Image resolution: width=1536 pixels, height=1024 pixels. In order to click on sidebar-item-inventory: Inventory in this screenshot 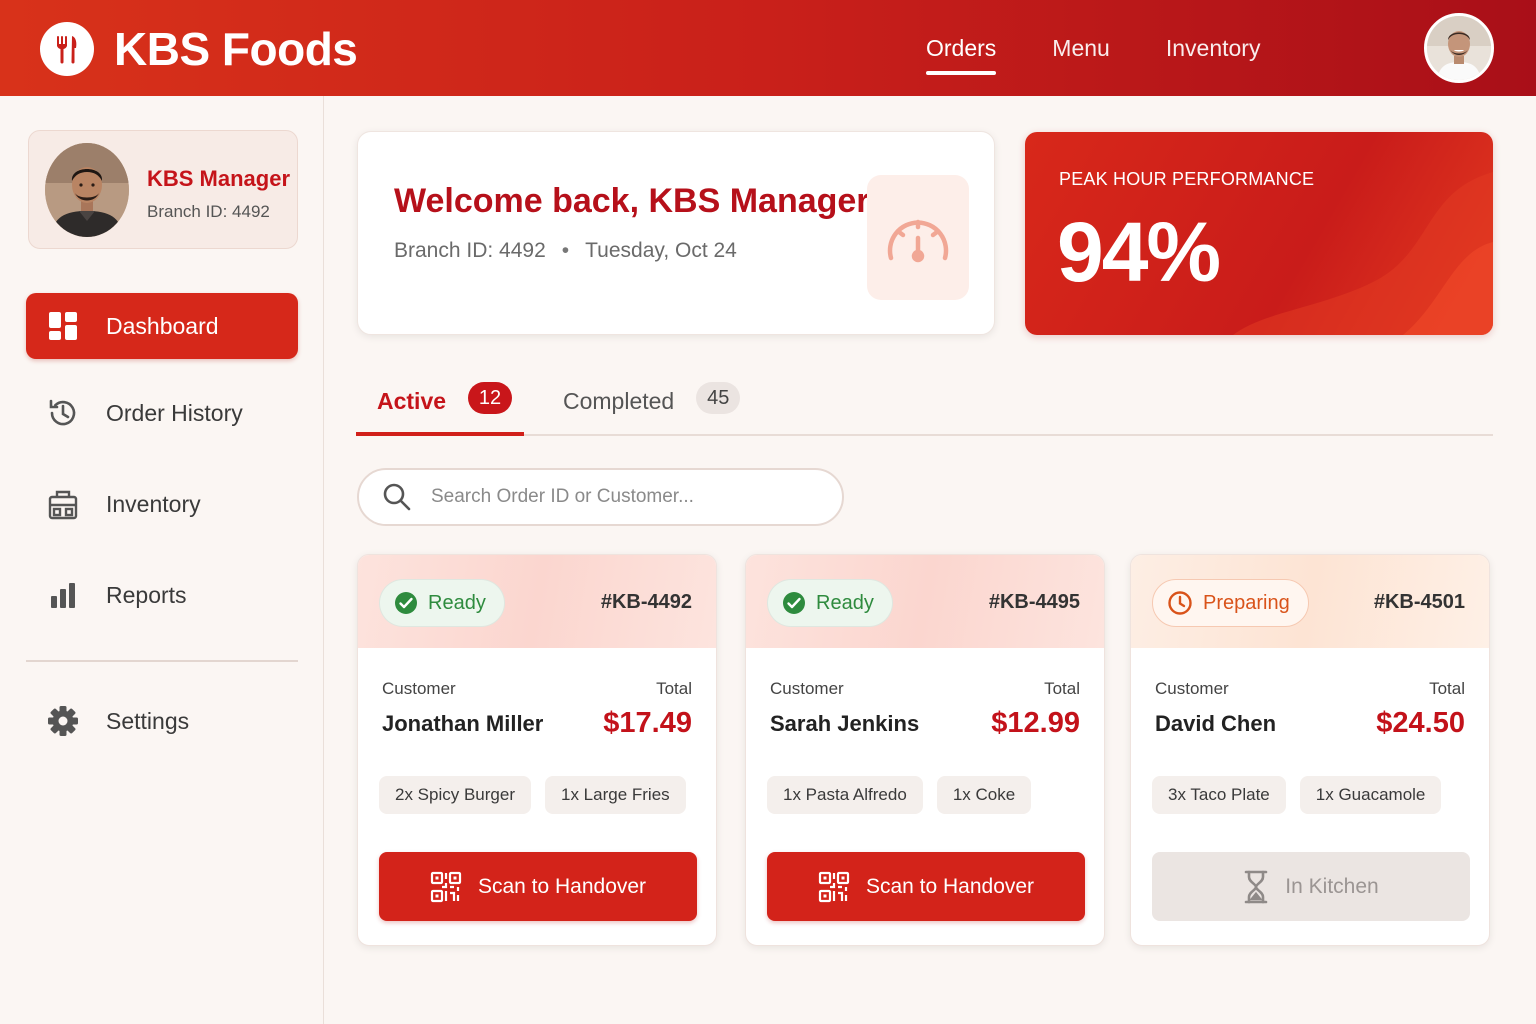, I will do `click(162, 504)`.